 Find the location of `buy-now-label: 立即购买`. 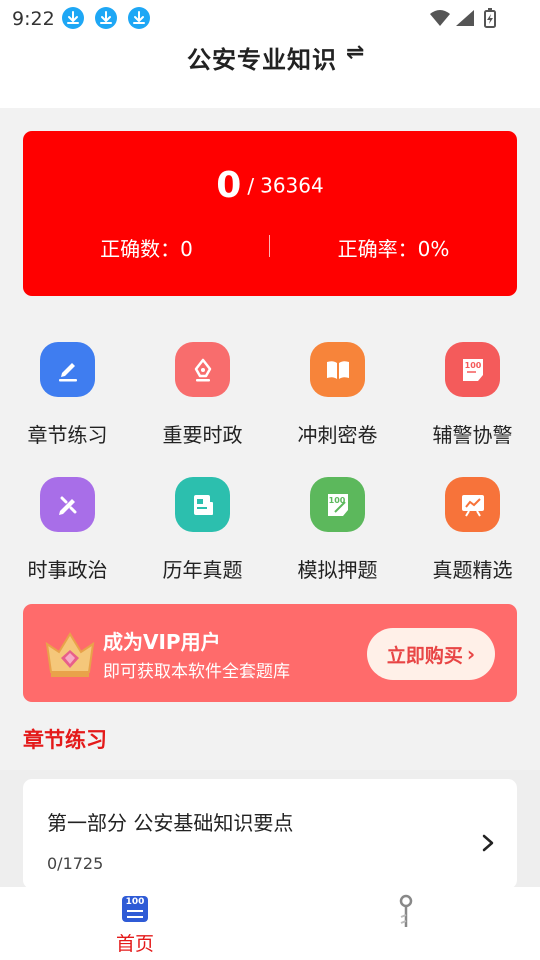

buy-now-label: 立即购买 is located at coordinates (424, 655).